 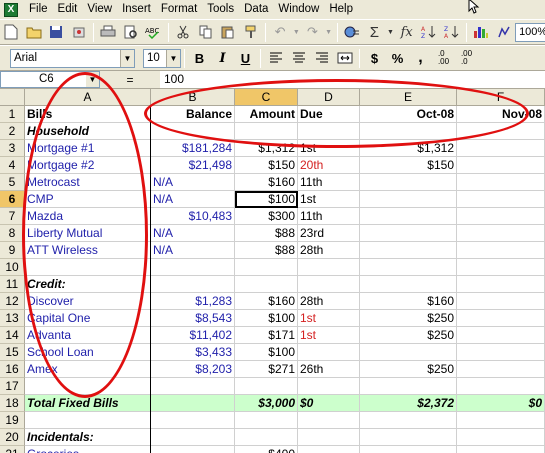 What do you see at coordinates (193, 165) in the screenshot?
I see `cell-b4: $21,498` at bounding box center [193, 165].